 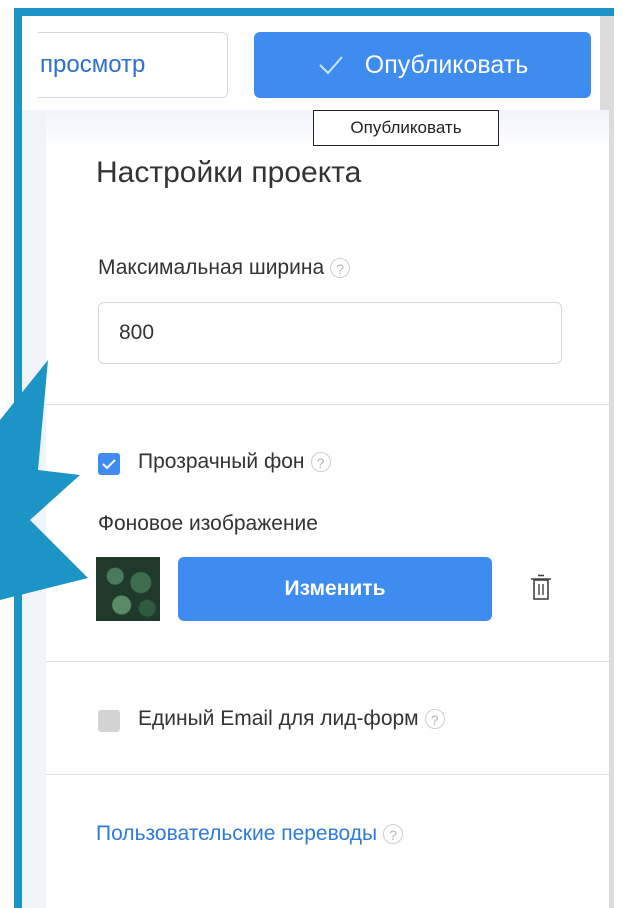 What do you see at coordinates (211, 267) in the screenshot?
I see `max-width-label-text: Максимальная ширина` at bounding box center [211, 267].